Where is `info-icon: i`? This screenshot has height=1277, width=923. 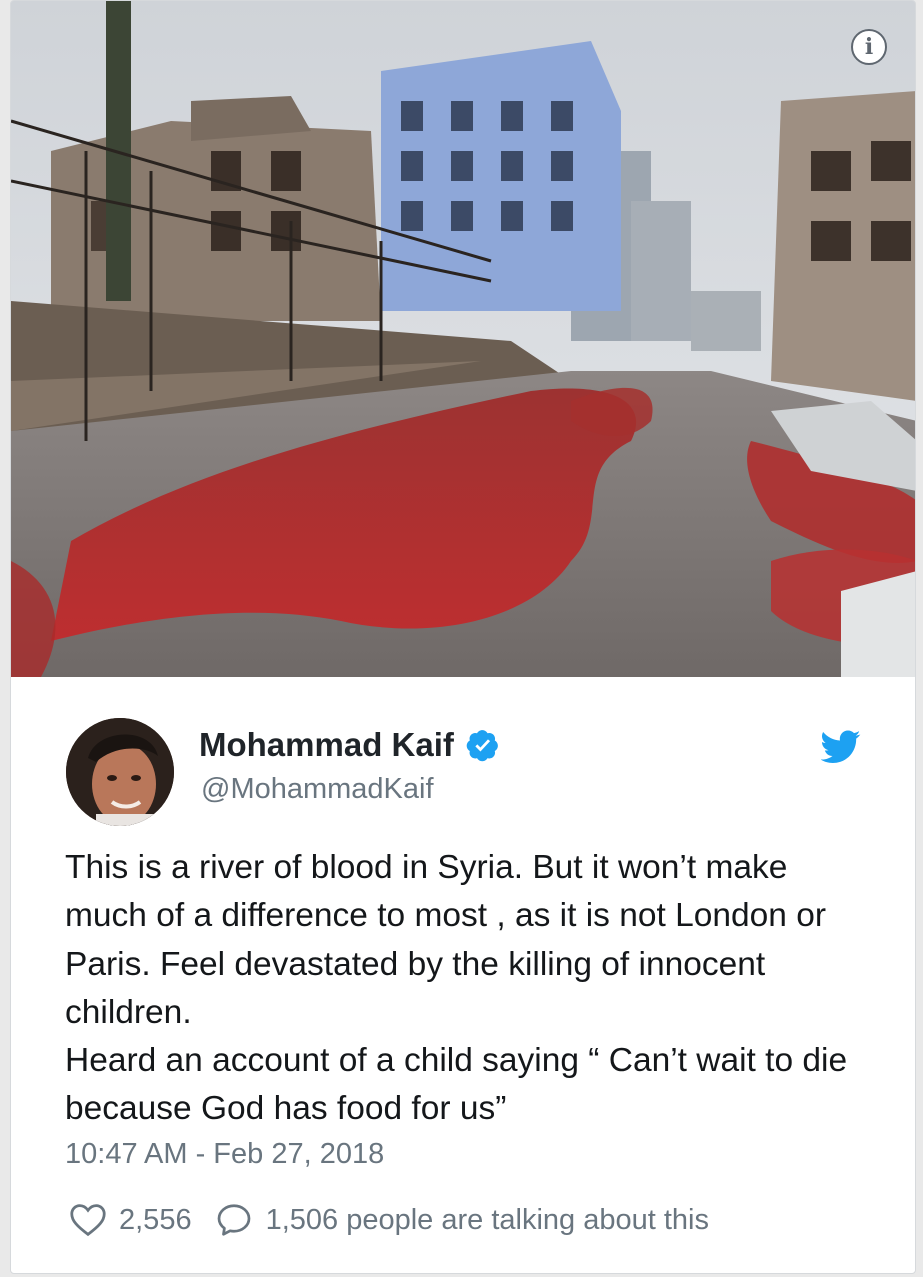 info-icon: i is located at coordinates (869, 47).